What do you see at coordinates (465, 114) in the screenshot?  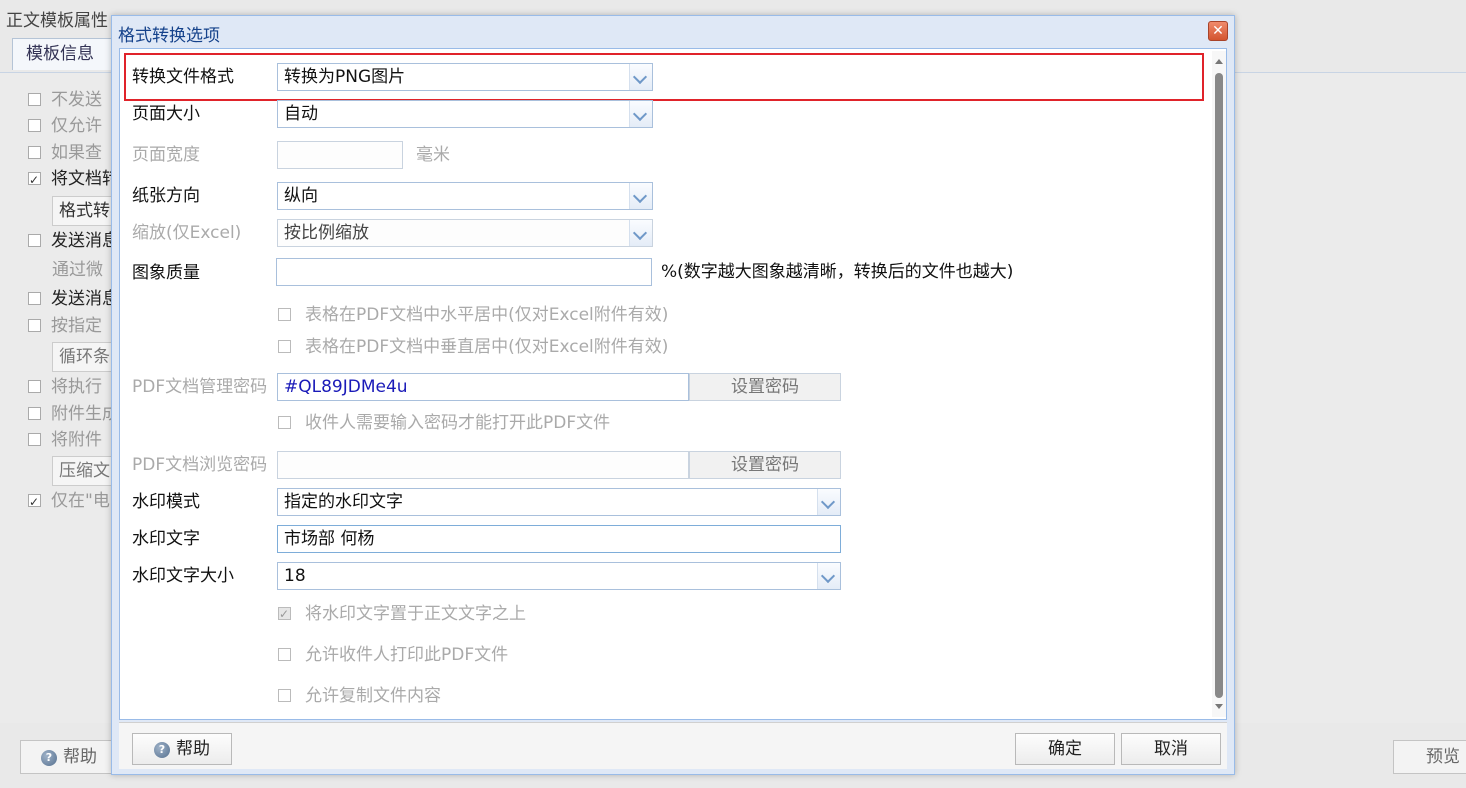 I see `page-size-select: 自动` at bounding box center [465, 114].